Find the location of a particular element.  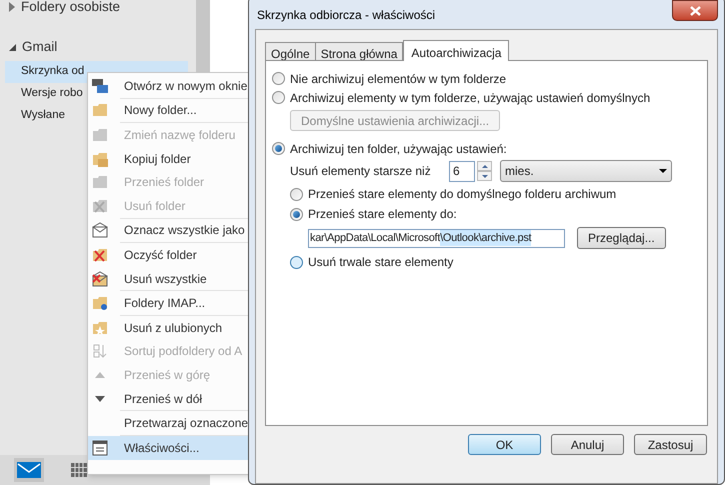

window-title: Skrzynka odbiorcza - właściwości is located at coordinates (346, 15).